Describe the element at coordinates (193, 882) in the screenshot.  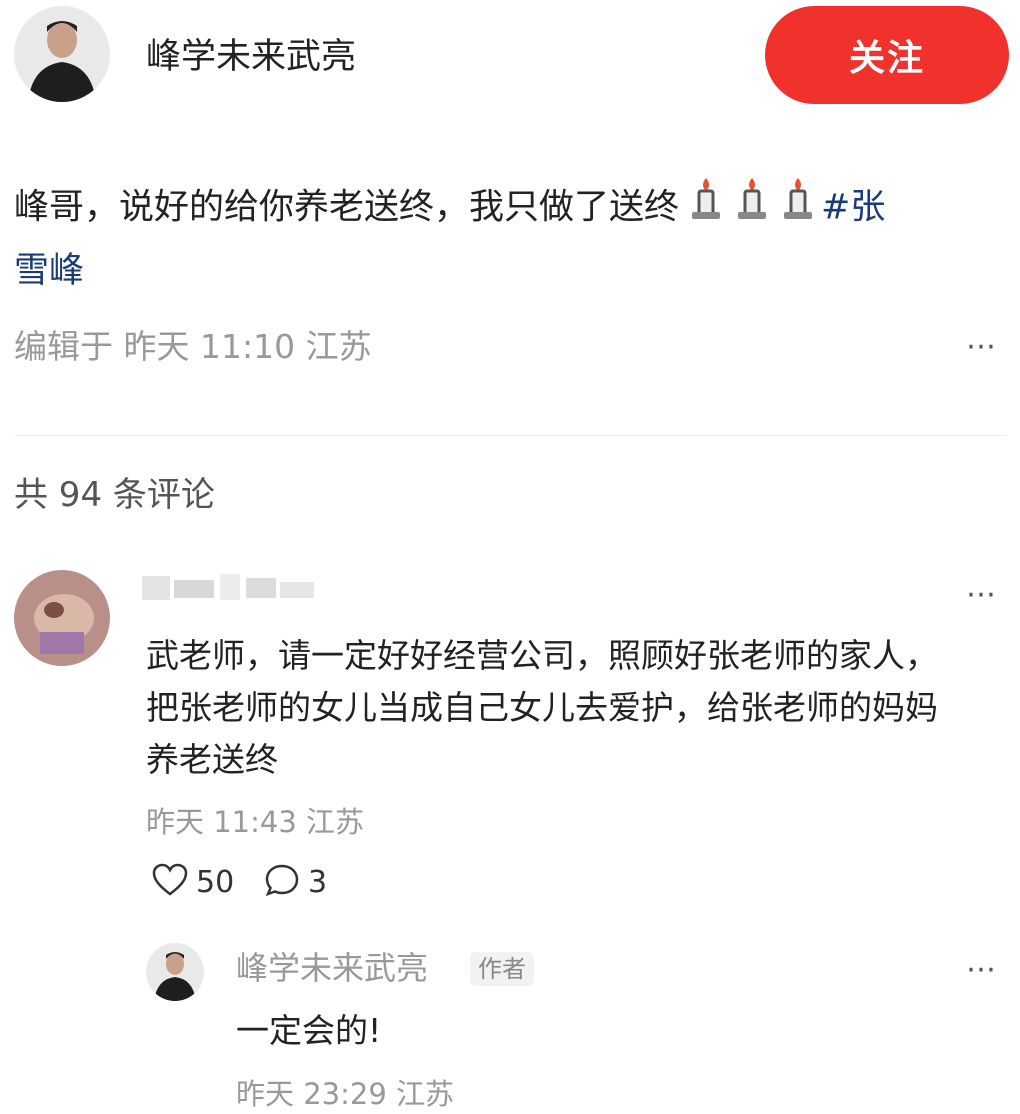
I see `like-button: 50` at that location.